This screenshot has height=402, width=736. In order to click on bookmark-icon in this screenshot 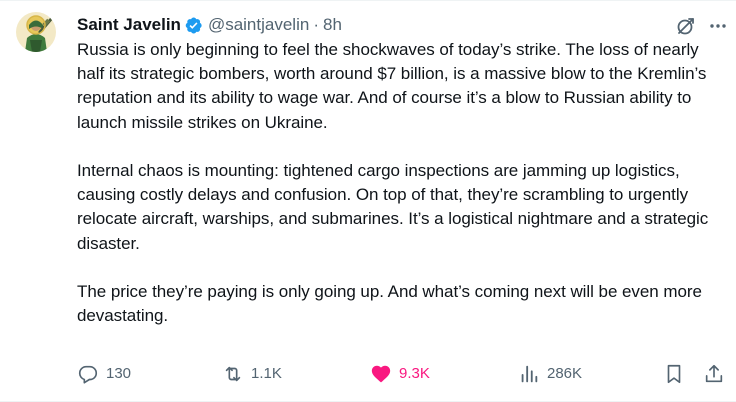, I will do `click(674, 374)`.